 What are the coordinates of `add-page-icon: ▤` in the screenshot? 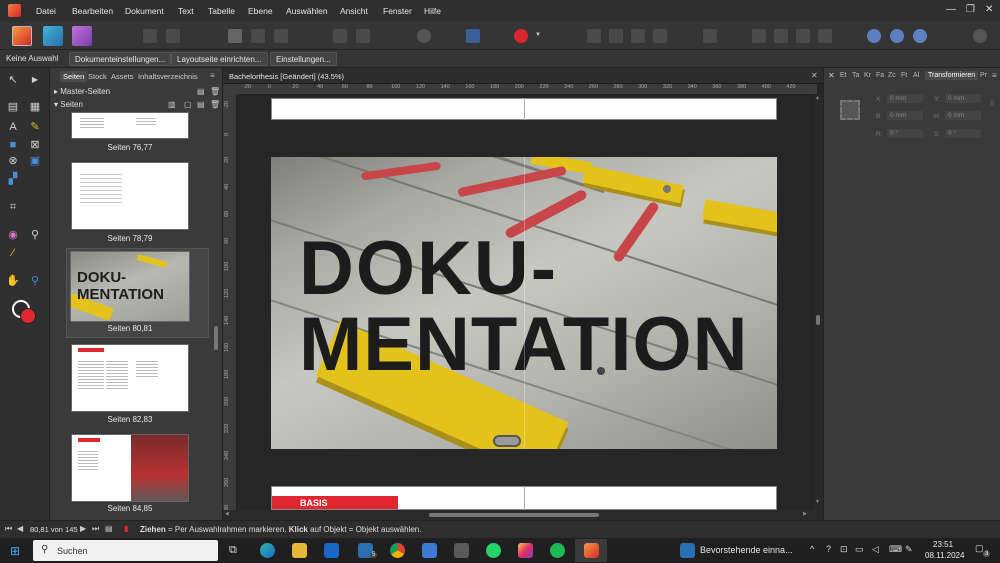 It's located at (201, 104).